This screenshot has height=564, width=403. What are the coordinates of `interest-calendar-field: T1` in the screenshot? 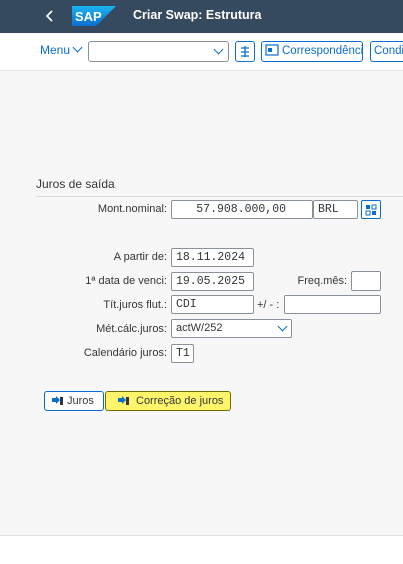 It's located at (182, 353).